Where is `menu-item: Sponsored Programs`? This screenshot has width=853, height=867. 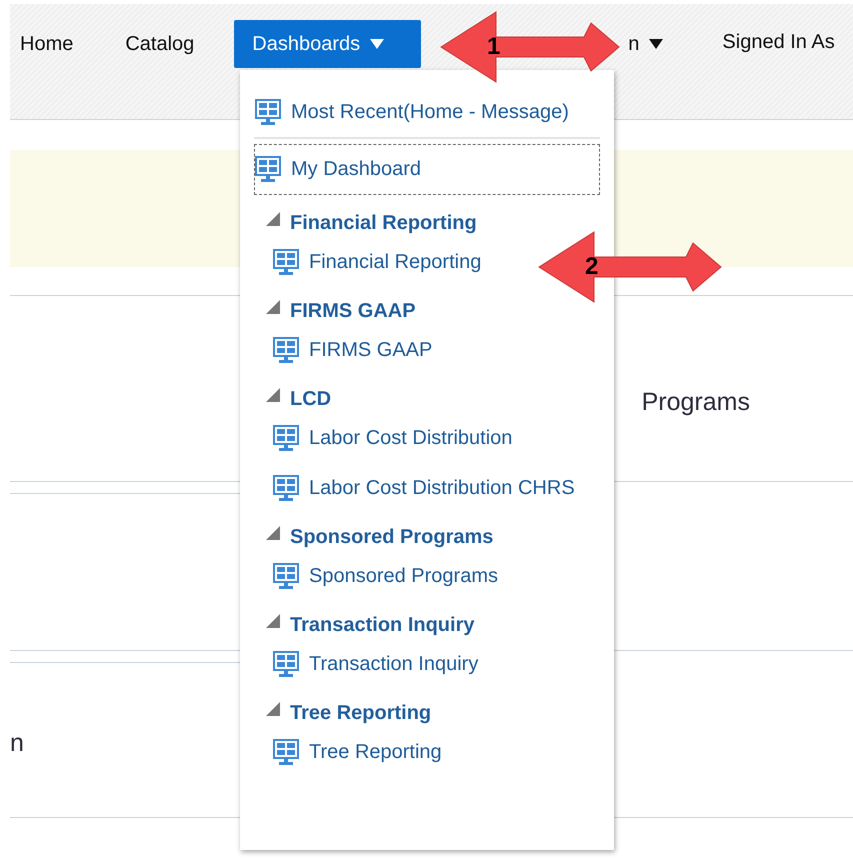
menu-item: Sponsored Programs is located at coordinates (385, 576).